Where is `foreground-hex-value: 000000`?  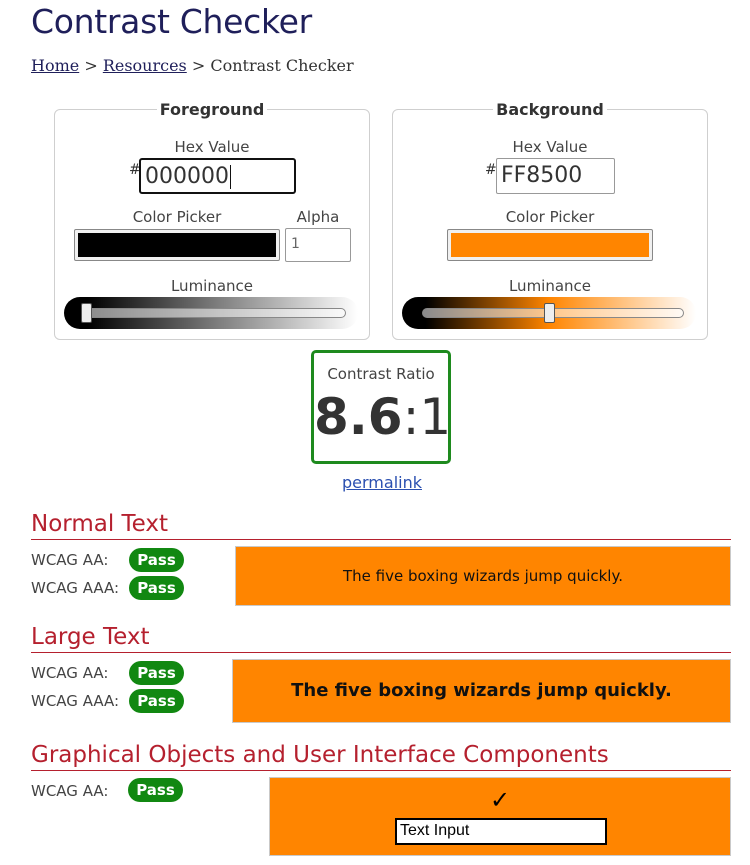 foreground-hex-value: 000000 is located at coordinates (187, 176).